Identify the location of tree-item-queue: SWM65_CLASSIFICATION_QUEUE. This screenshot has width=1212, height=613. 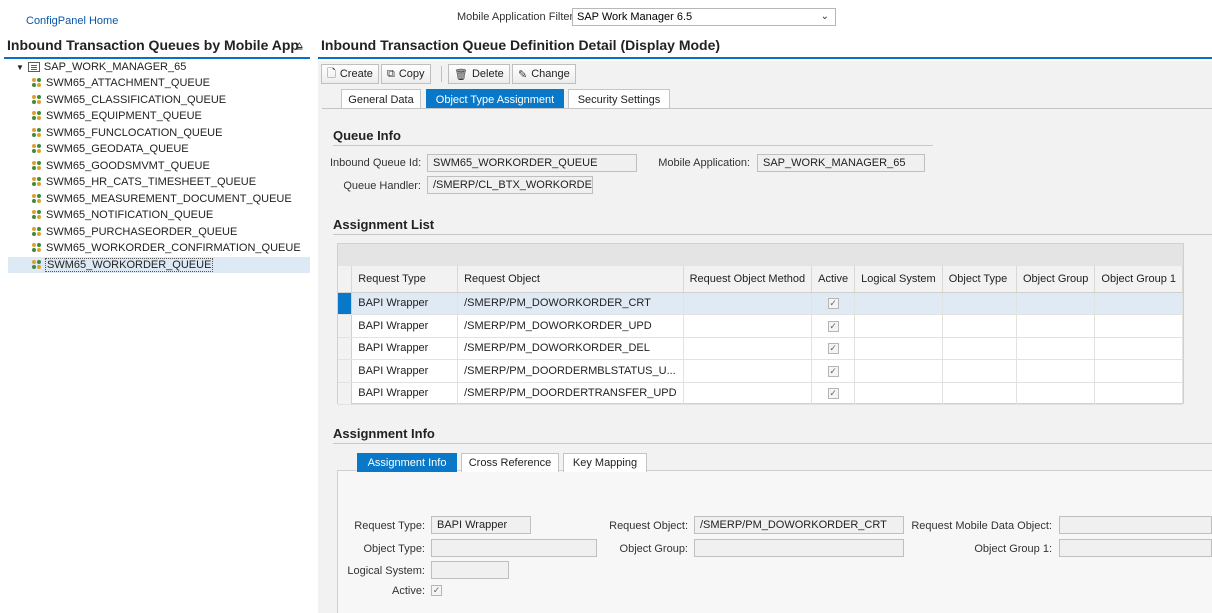
(159, 100).